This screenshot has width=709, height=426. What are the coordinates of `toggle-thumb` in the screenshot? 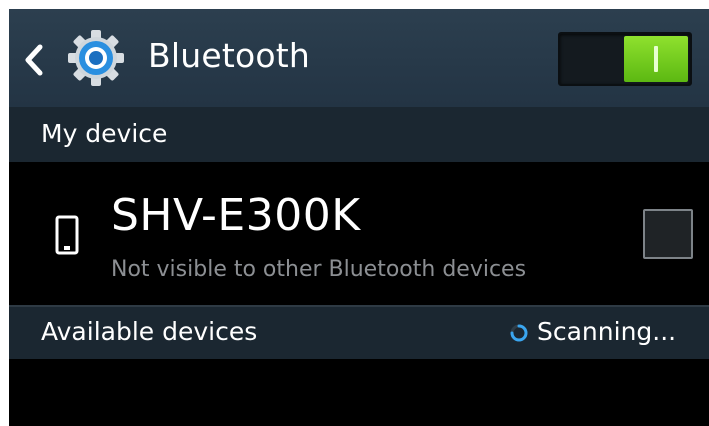 It's located at (656, 59).